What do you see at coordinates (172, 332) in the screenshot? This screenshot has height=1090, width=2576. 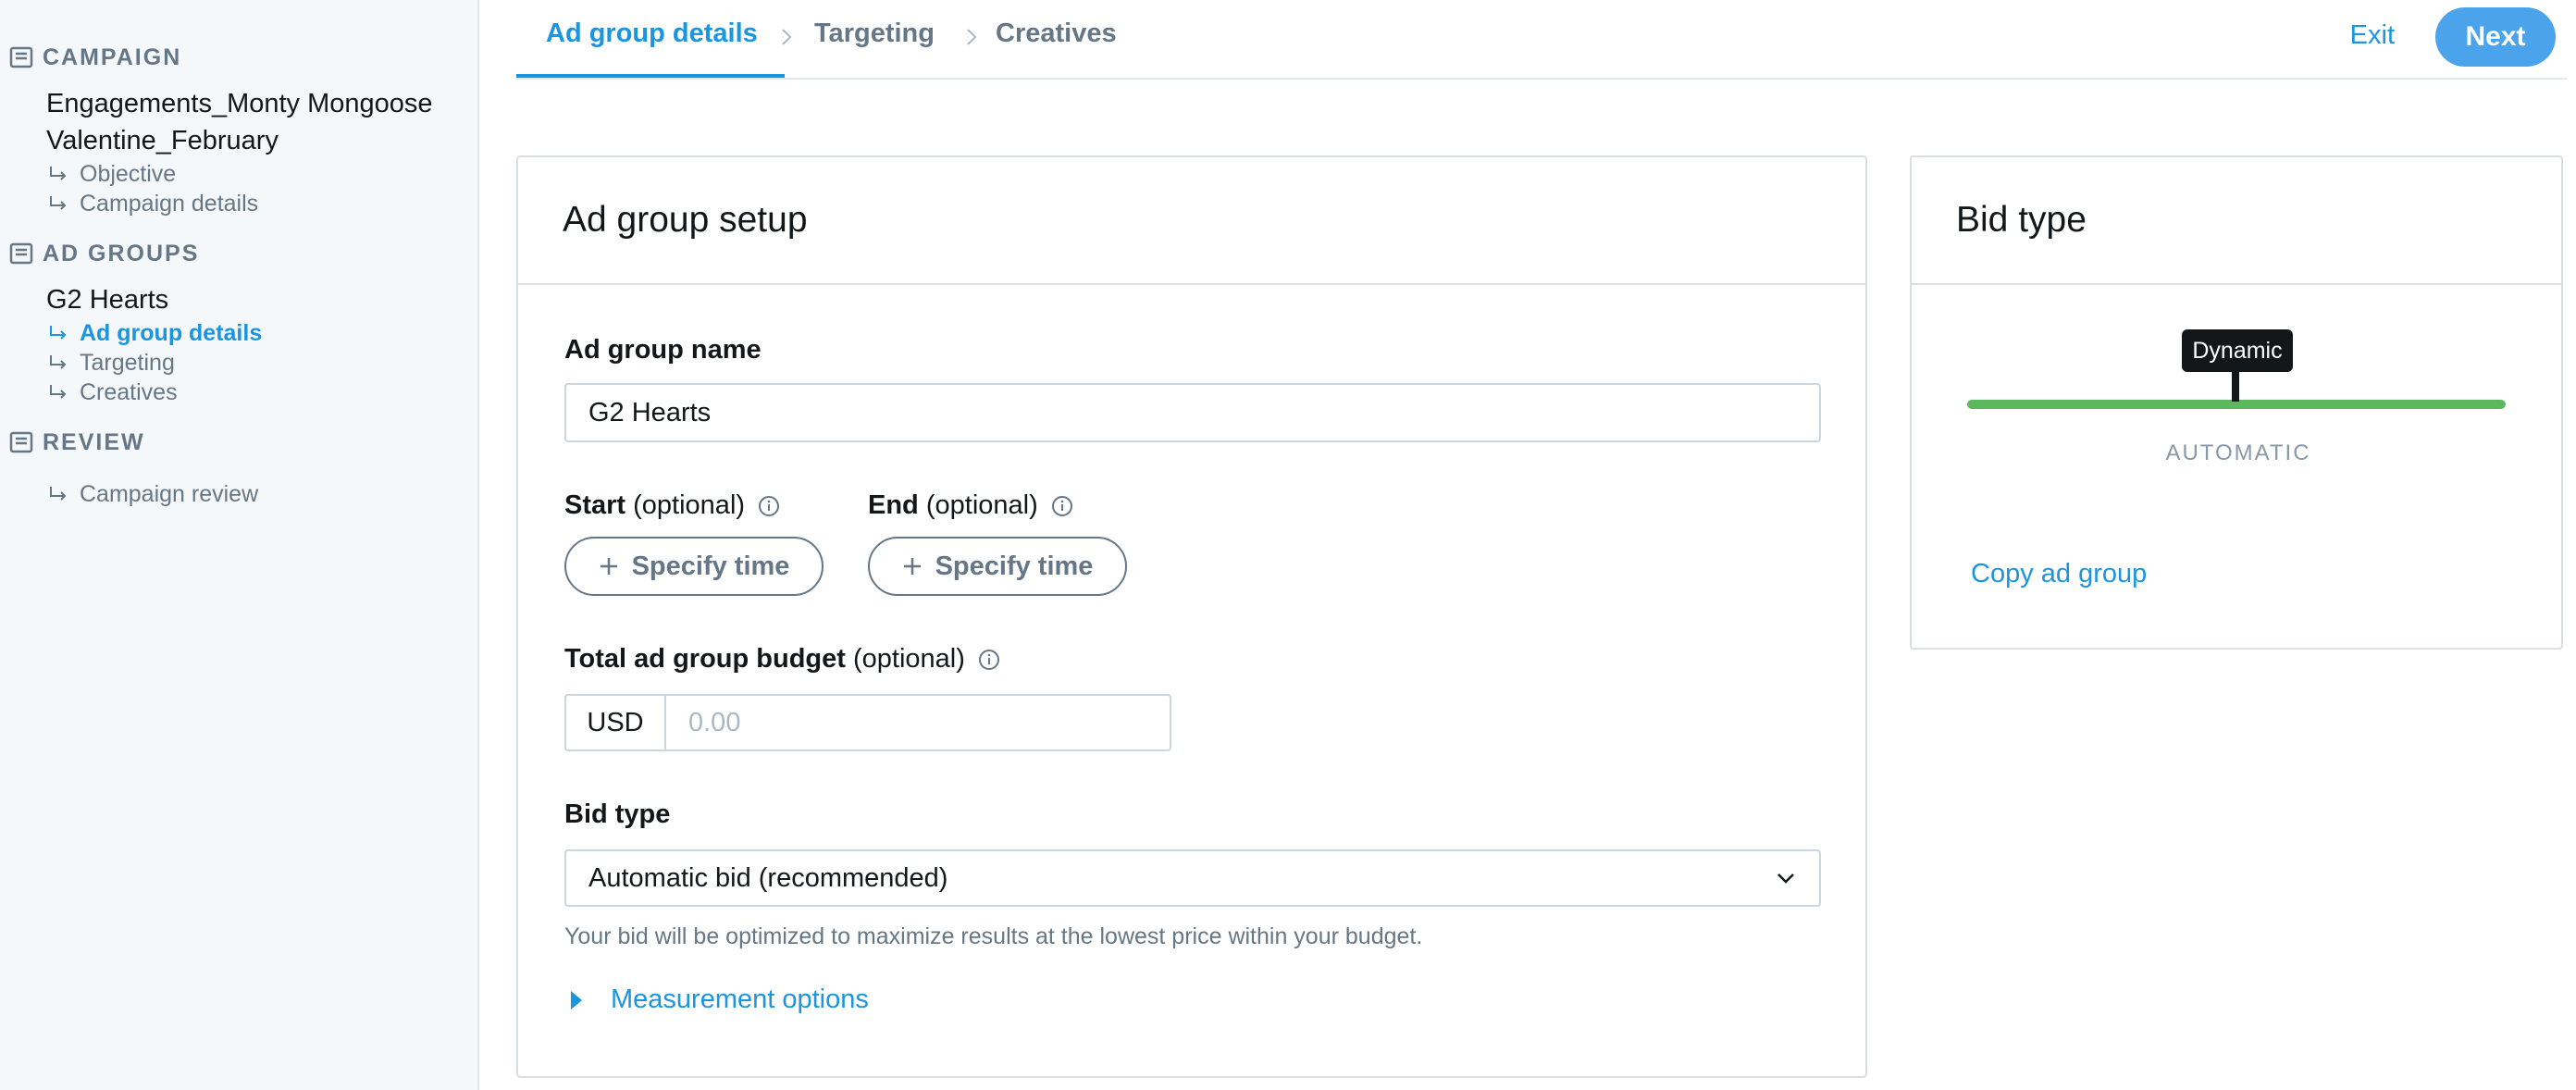 I see `sidebar-item-label: Ad group details` at bounding box center [172, 332].